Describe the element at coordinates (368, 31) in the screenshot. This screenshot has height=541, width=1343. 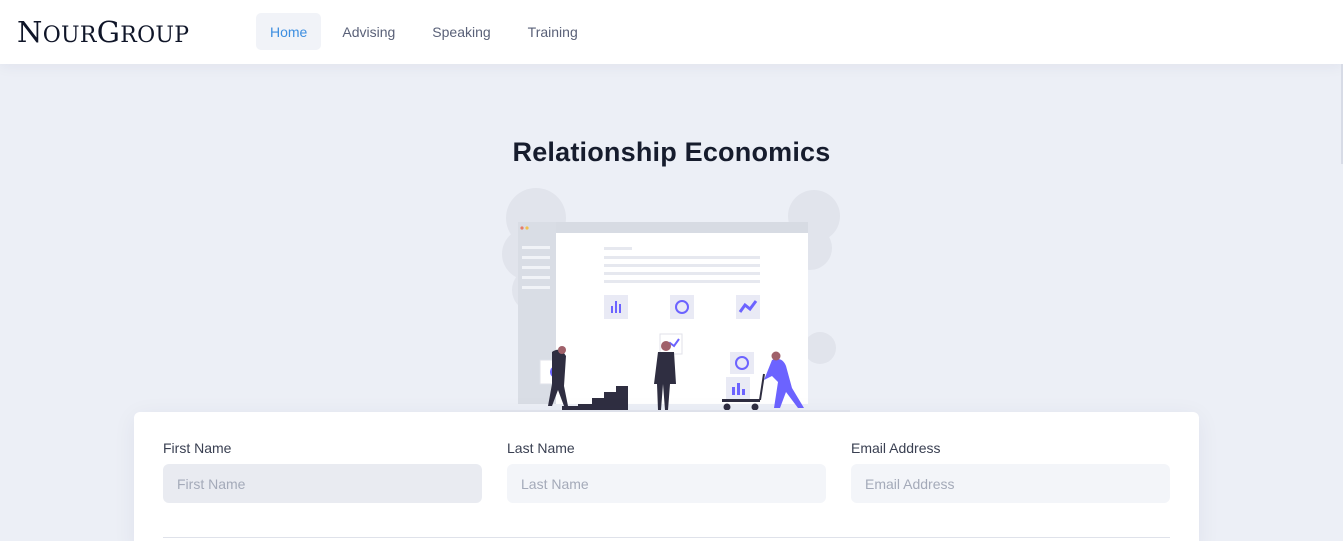
I see `nav-item-advising: Advising` at that location.